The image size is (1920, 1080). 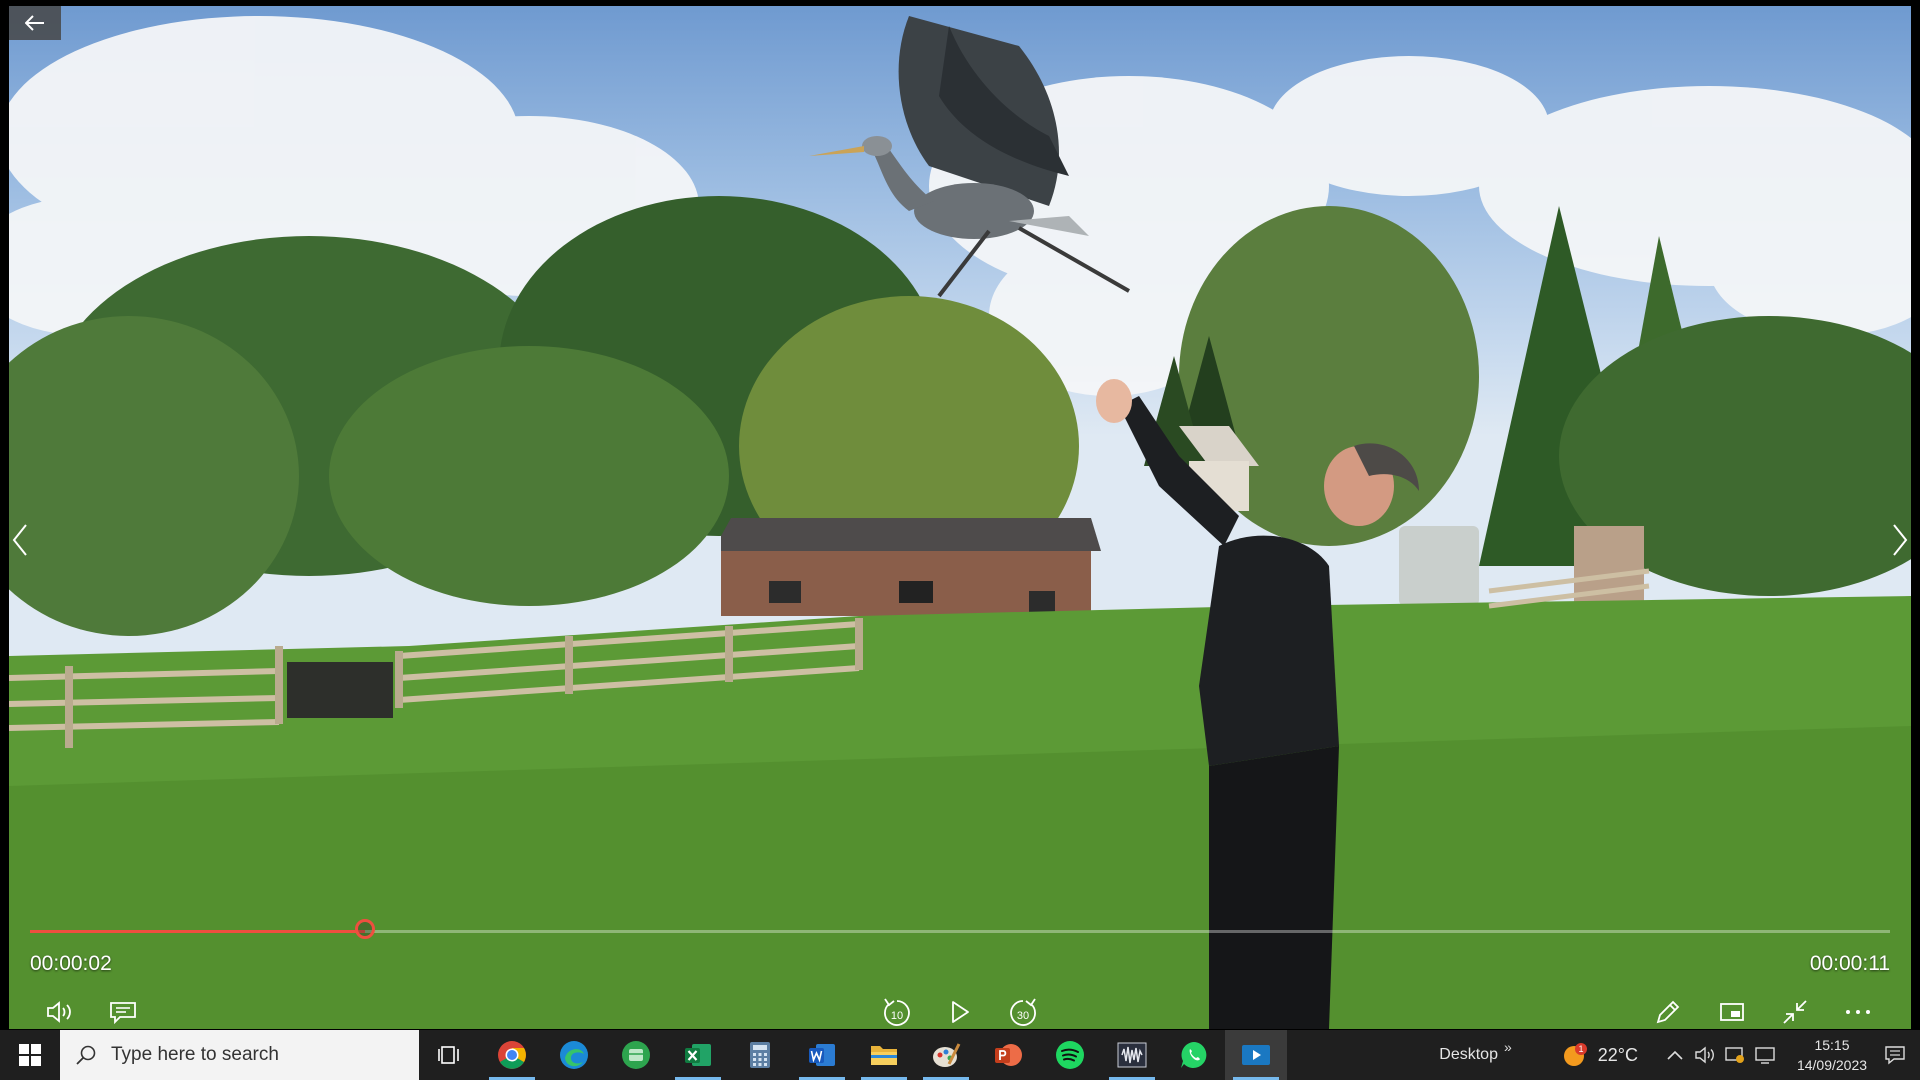 I want to click on weather-widget: 1 22°C, so click(x=1610, y=1055).